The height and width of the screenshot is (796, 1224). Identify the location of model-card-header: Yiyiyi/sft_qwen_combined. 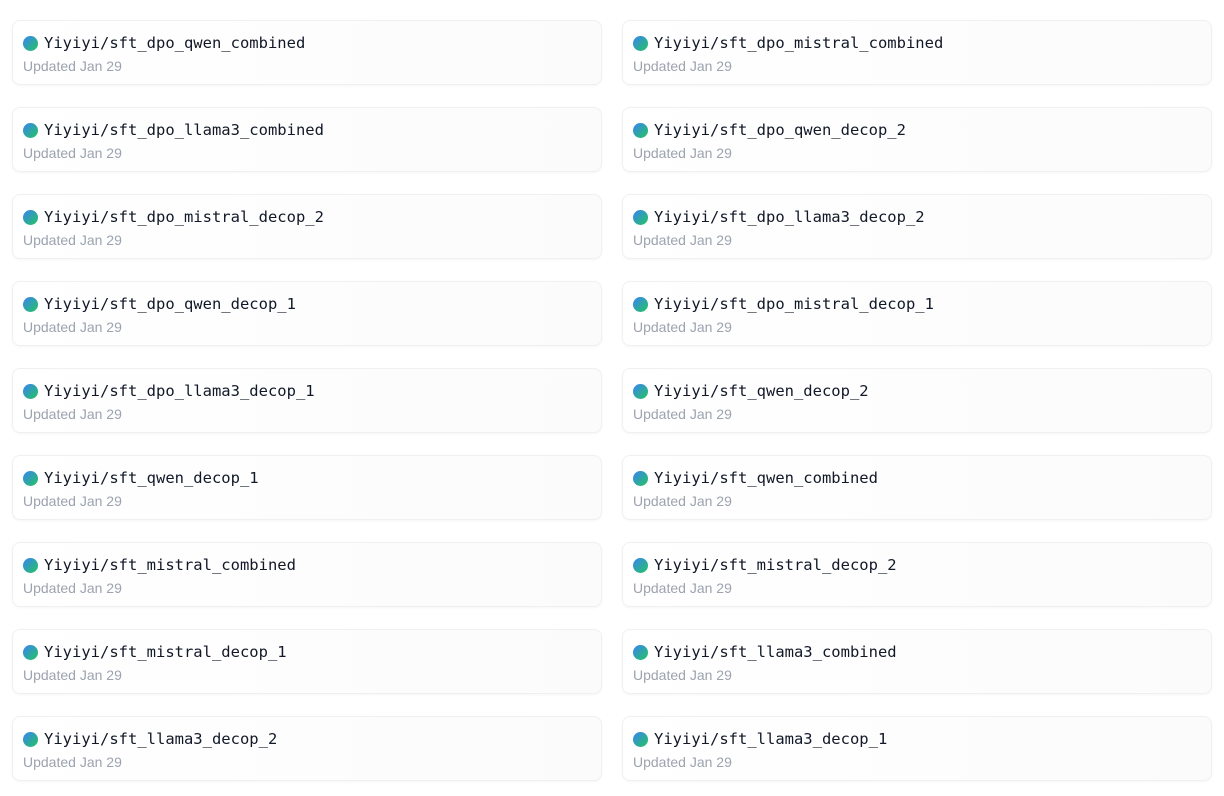
(917, 478).